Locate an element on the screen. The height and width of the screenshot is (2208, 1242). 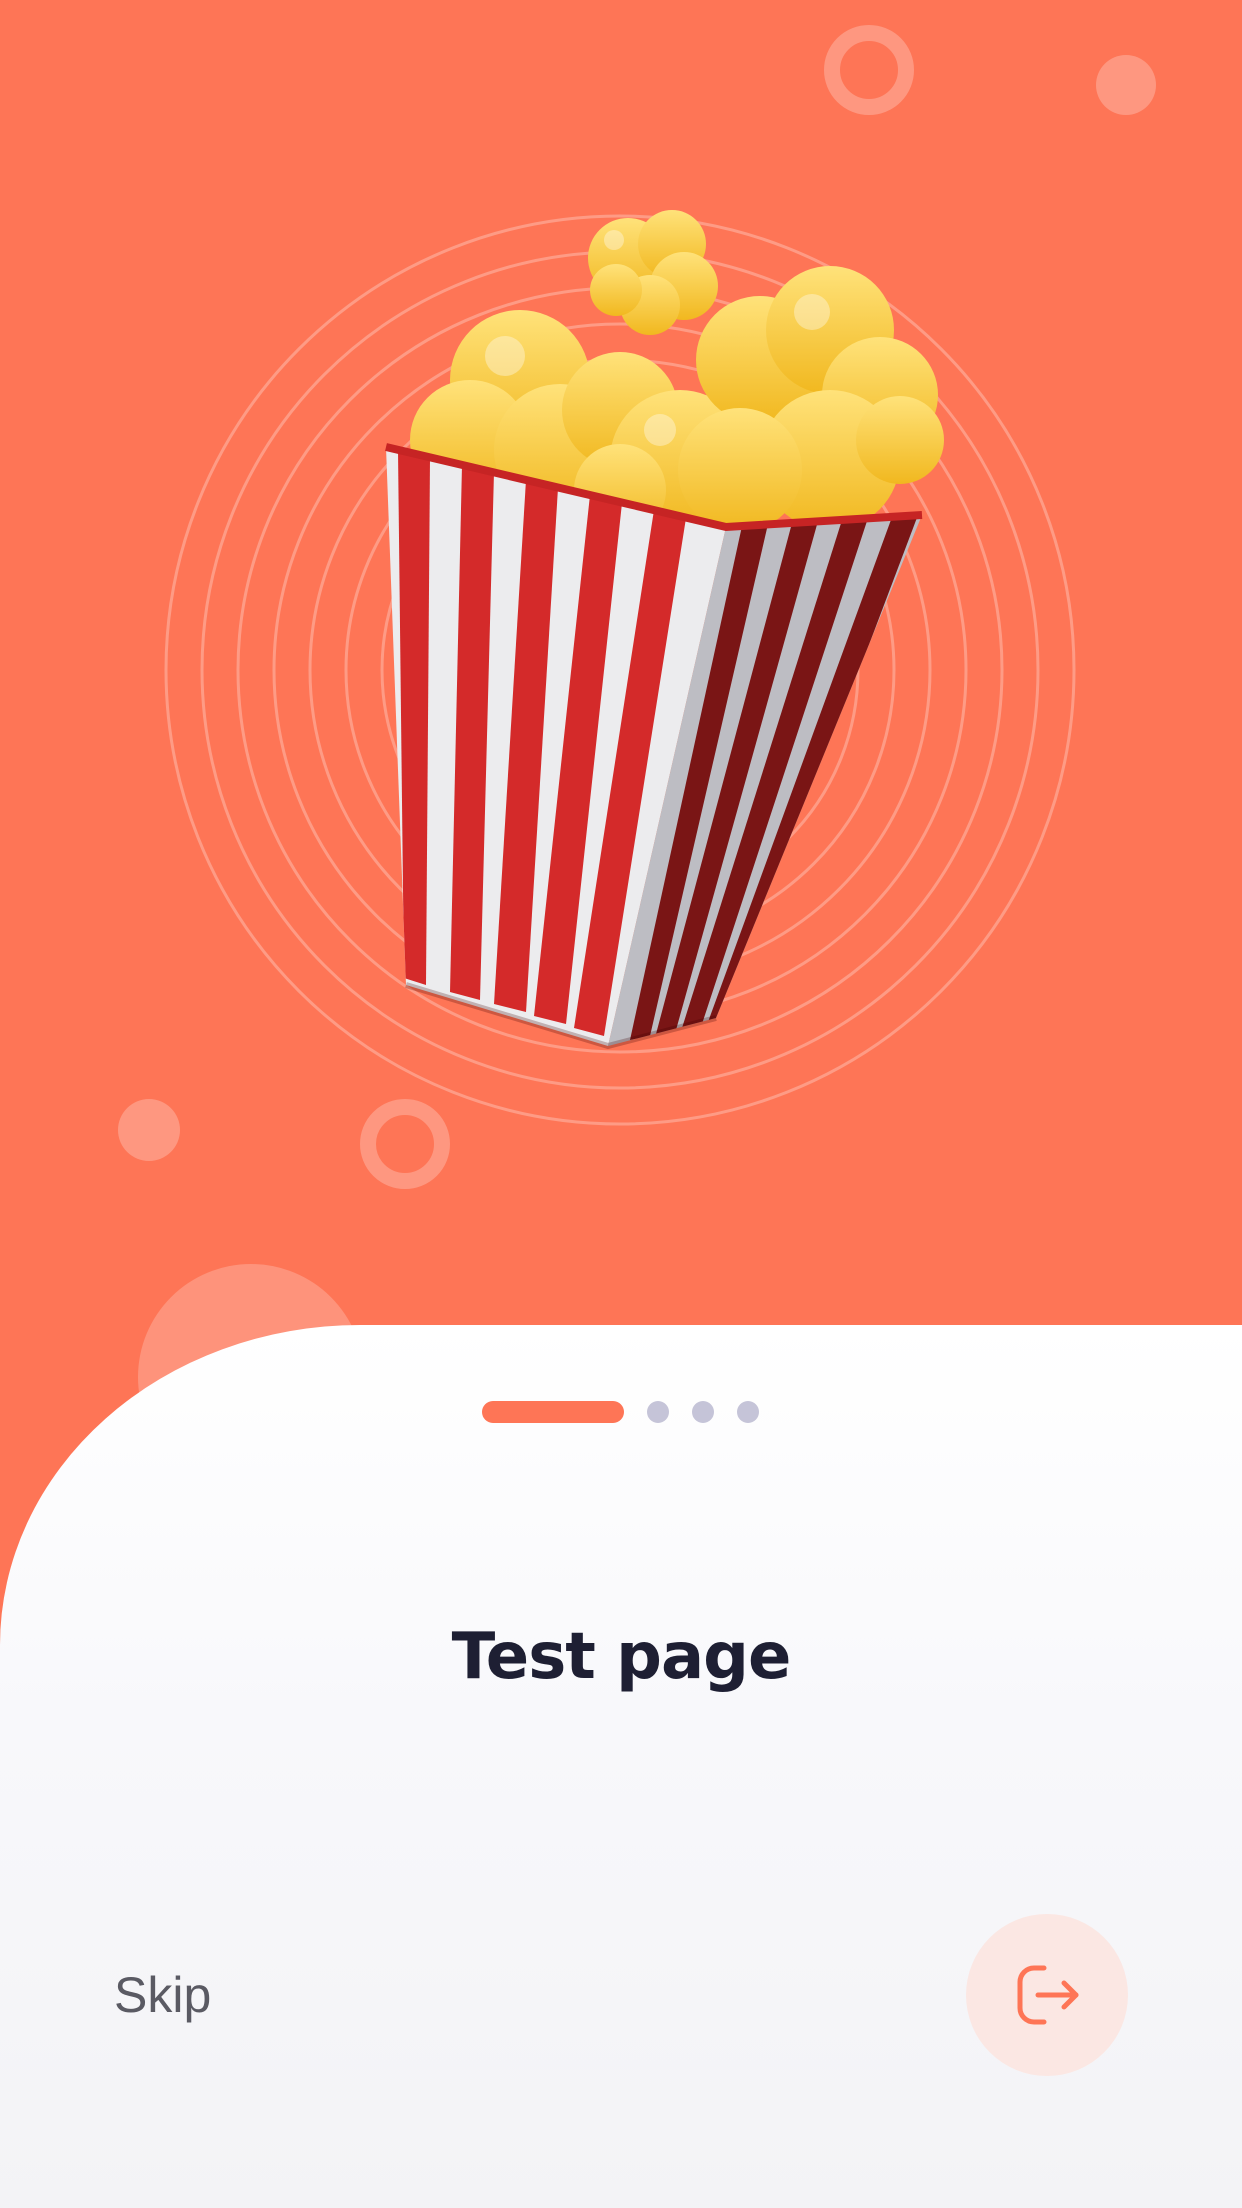
login-arrow-icon is located at coordinates (1048, 1995).